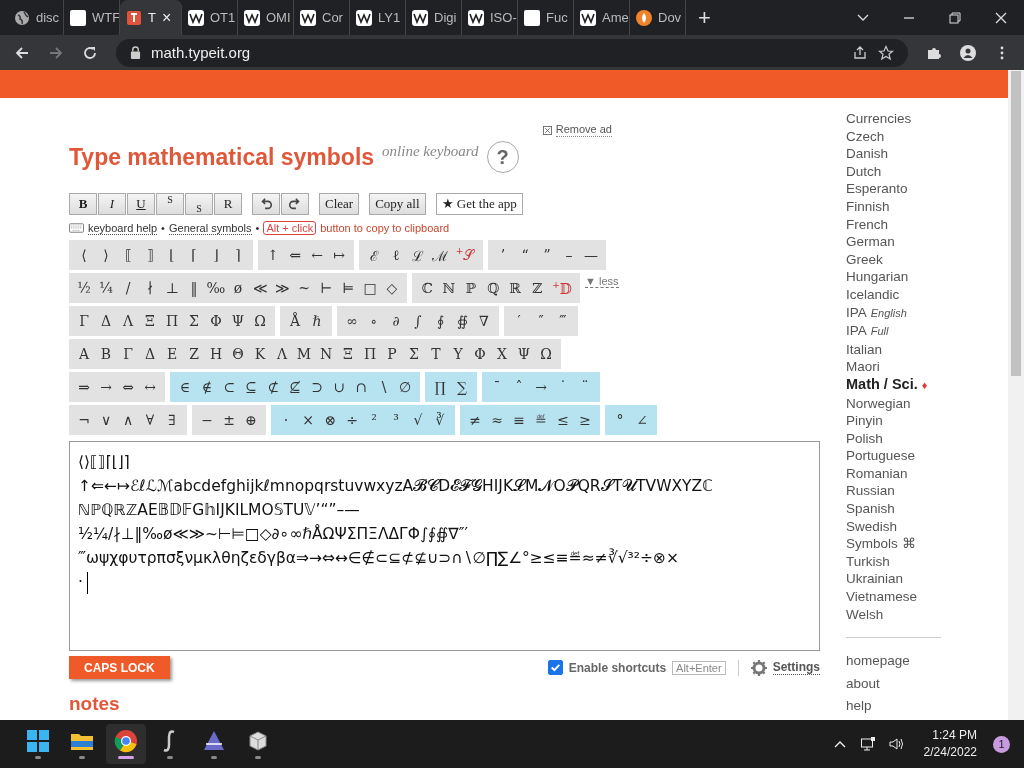 This screenshot has height=768, width=1024. What do you see at coordinates (524, 354) in the screenshot?
I see `symbol-key: Ψ` at bounding box center [524, 354].